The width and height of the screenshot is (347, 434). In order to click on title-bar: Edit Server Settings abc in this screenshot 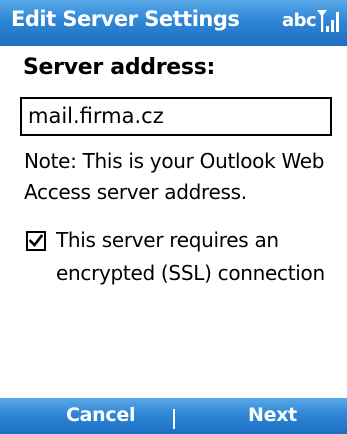, I will do `click(173, 23)`.